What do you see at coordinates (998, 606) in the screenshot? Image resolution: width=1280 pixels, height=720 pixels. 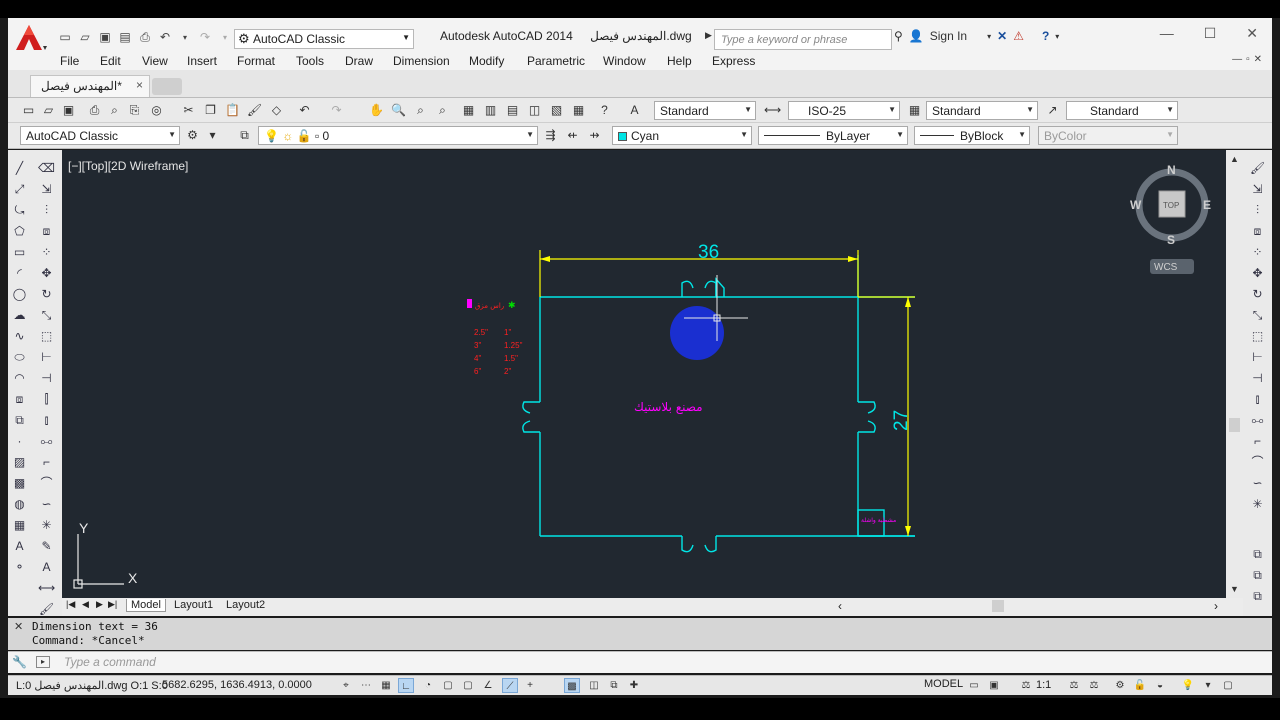 I see `horizontal-scroll-thumb` at bounding box center [998, 606].